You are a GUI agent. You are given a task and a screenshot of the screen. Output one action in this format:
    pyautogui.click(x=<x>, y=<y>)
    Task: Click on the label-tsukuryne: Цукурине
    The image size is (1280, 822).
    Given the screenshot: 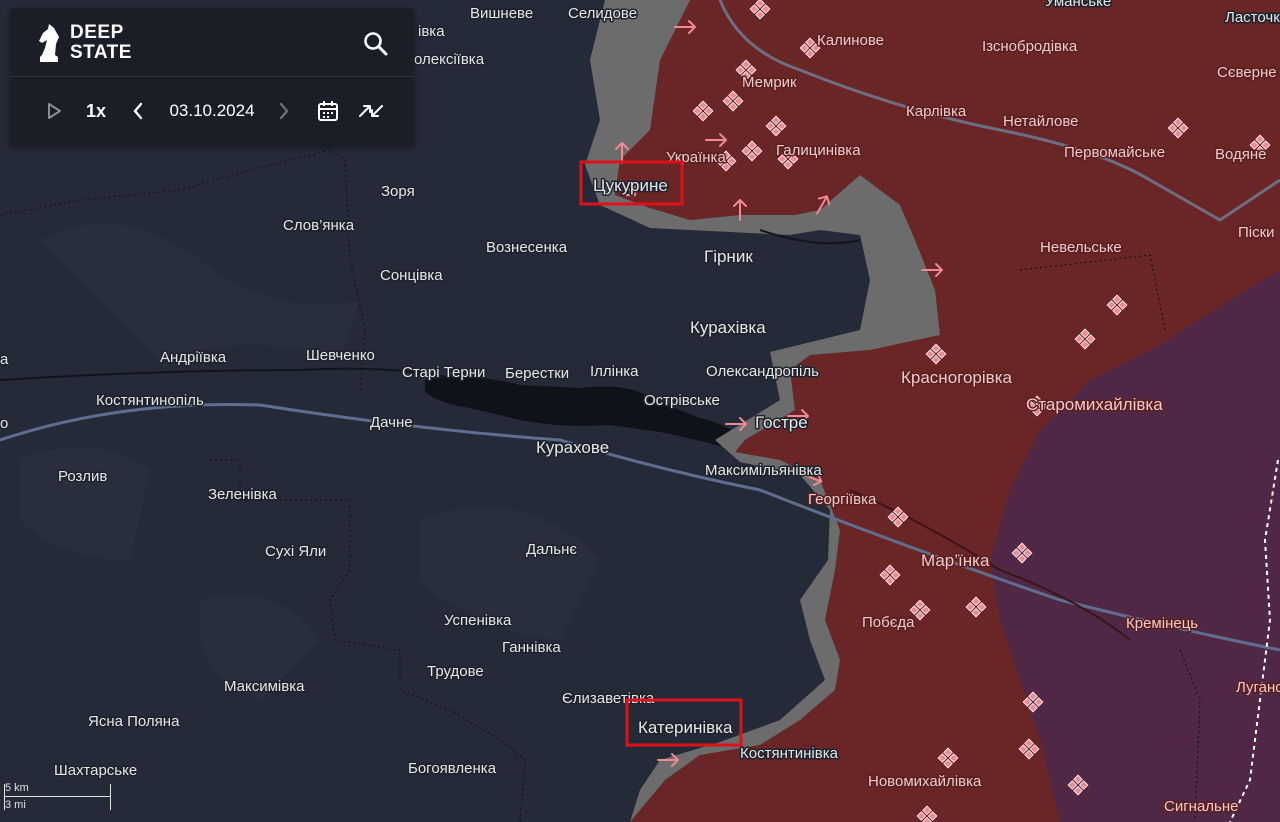 What is the action you would take?
    pyautogui.click(x=630, y=185)
    